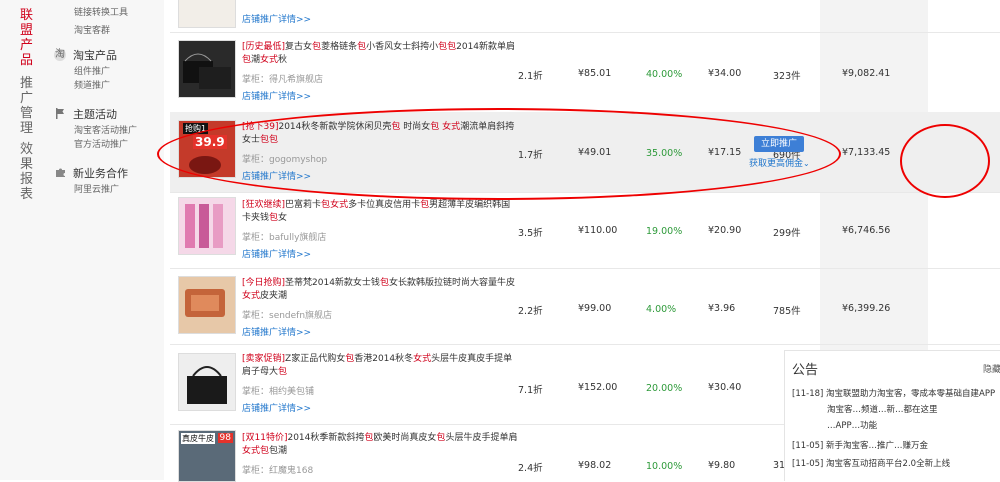 The width and height of the screenshot is (1000, 482). Describe the element at coordinates (380, 54) in the screenshot. I see `product-title: [历史最低]复古女包菱格链条包小香风女士斜挎小包包2014新款单肩包潮女式秋` at that location.